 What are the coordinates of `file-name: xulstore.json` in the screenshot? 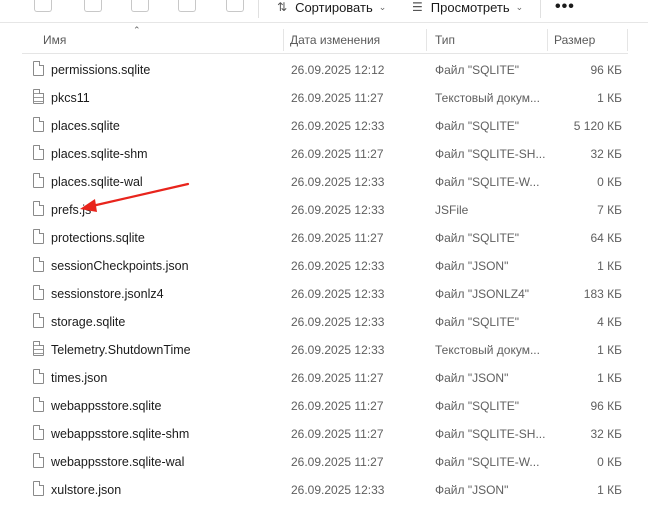 It's located at (86, 490).